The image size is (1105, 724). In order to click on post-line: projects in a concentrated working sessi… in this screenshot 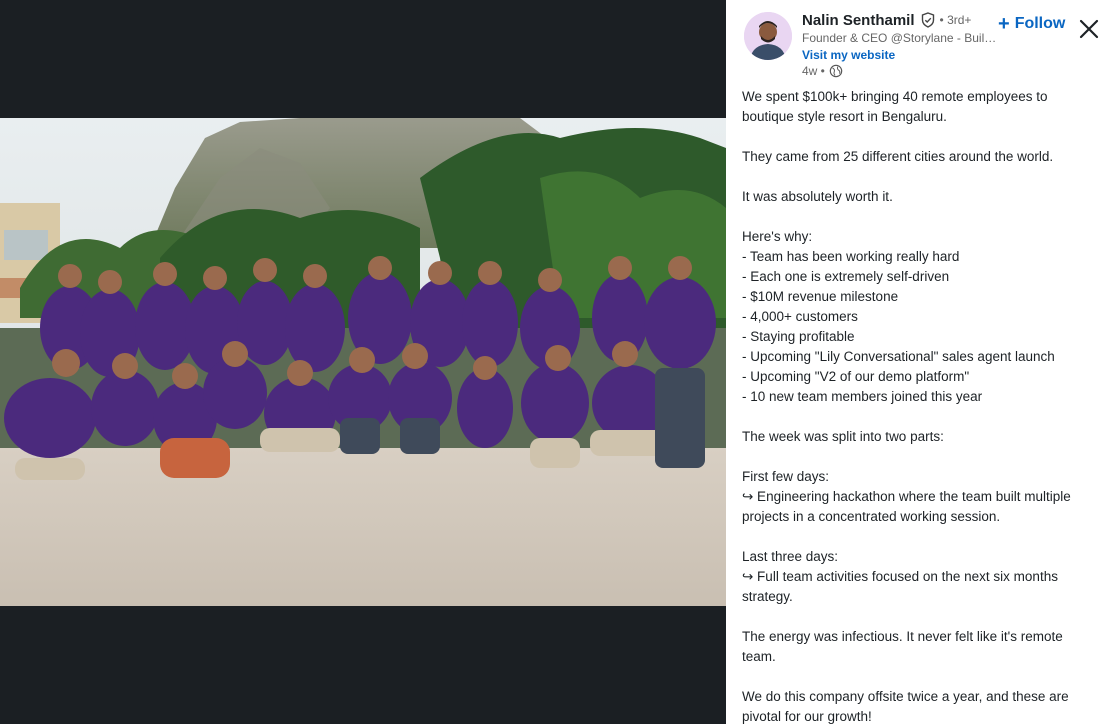, I will do `click(871, 516)`.